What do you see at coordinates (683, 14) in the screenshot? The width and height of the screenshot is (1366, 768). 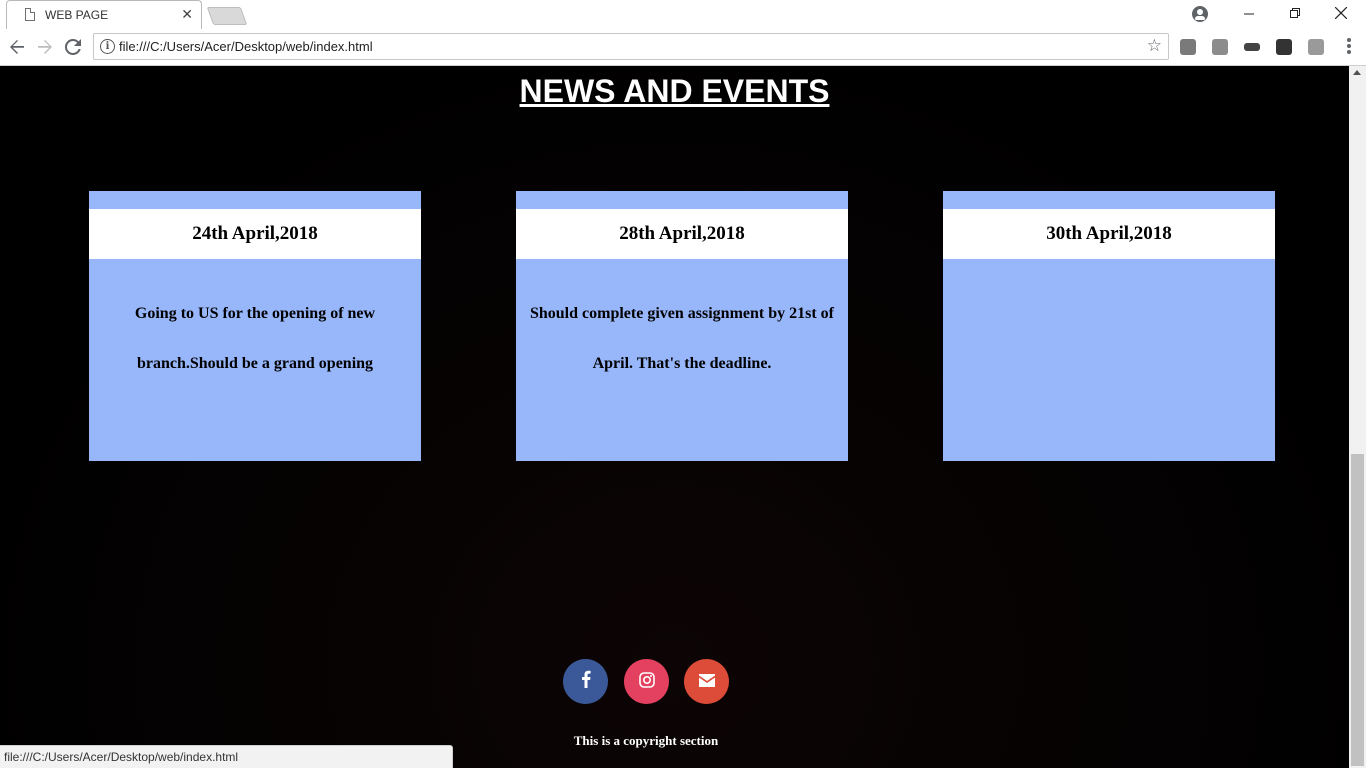 I see `tab-strip: WEB PAGE ✕` at bounding box center [683, 14].